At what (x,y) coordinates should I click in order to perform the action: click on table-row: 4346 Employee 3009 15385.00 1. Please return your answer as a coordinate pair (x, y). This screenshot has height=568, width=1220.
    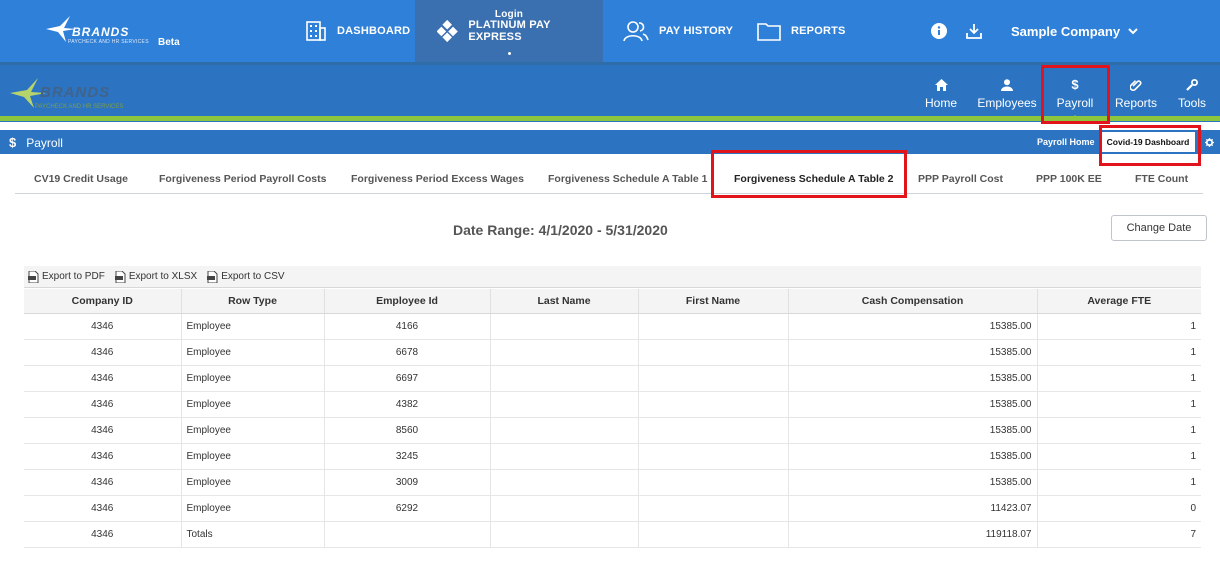
    Looking at the image, I should click on (612, 482).